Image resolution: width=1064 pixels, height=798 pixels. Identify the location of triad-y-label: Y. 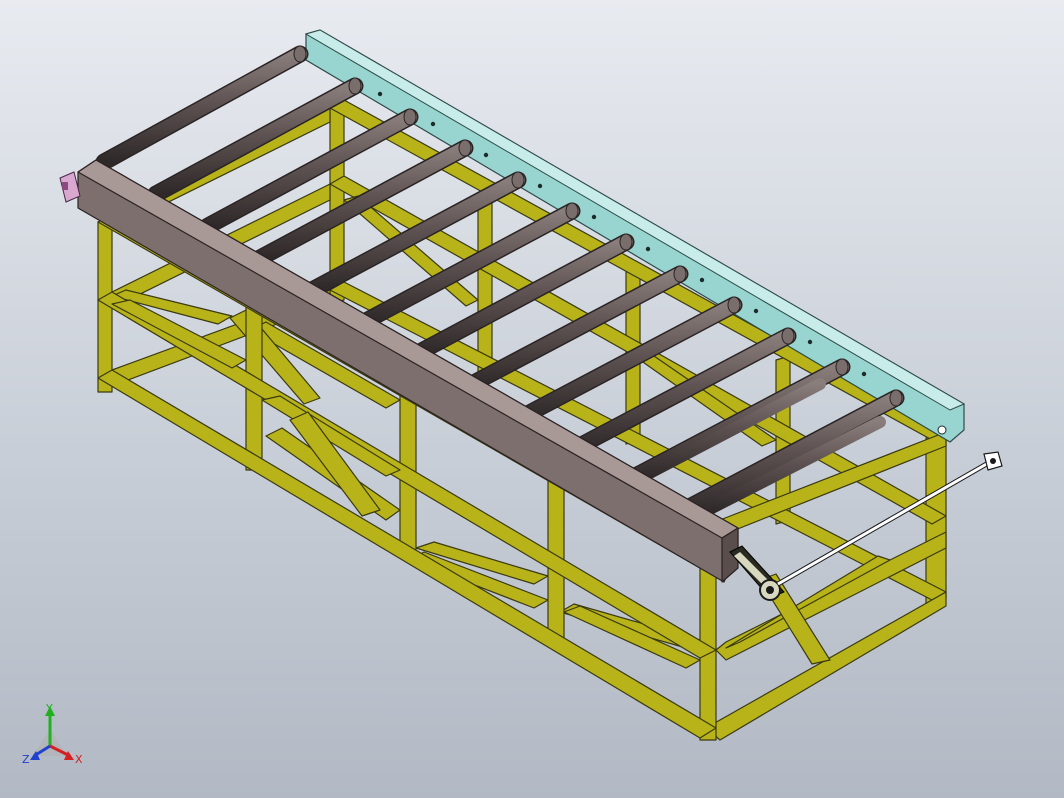
(49, 708).